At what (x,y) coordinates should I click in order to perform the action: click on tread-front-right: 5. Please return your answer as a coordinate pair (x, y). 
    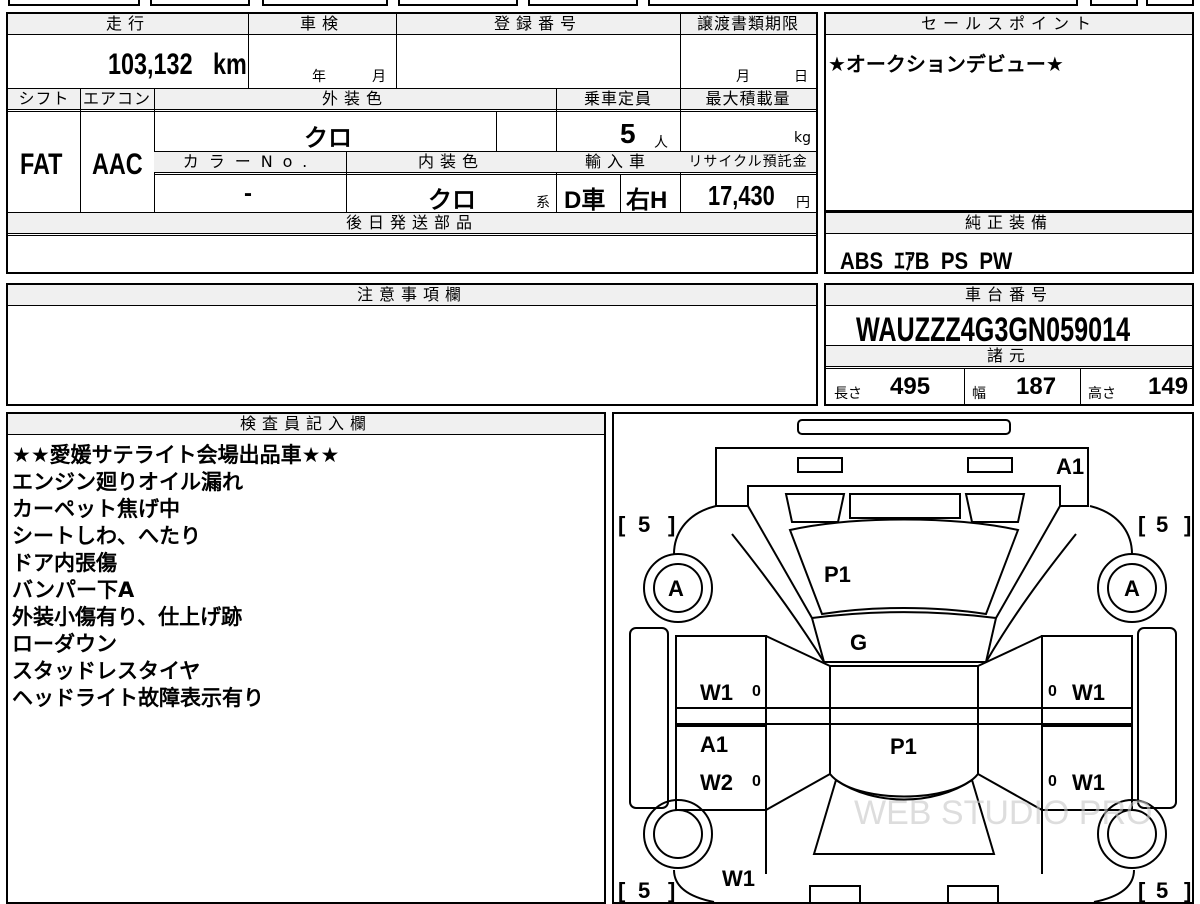
    Looking at the image, I should click on (1162, 524).